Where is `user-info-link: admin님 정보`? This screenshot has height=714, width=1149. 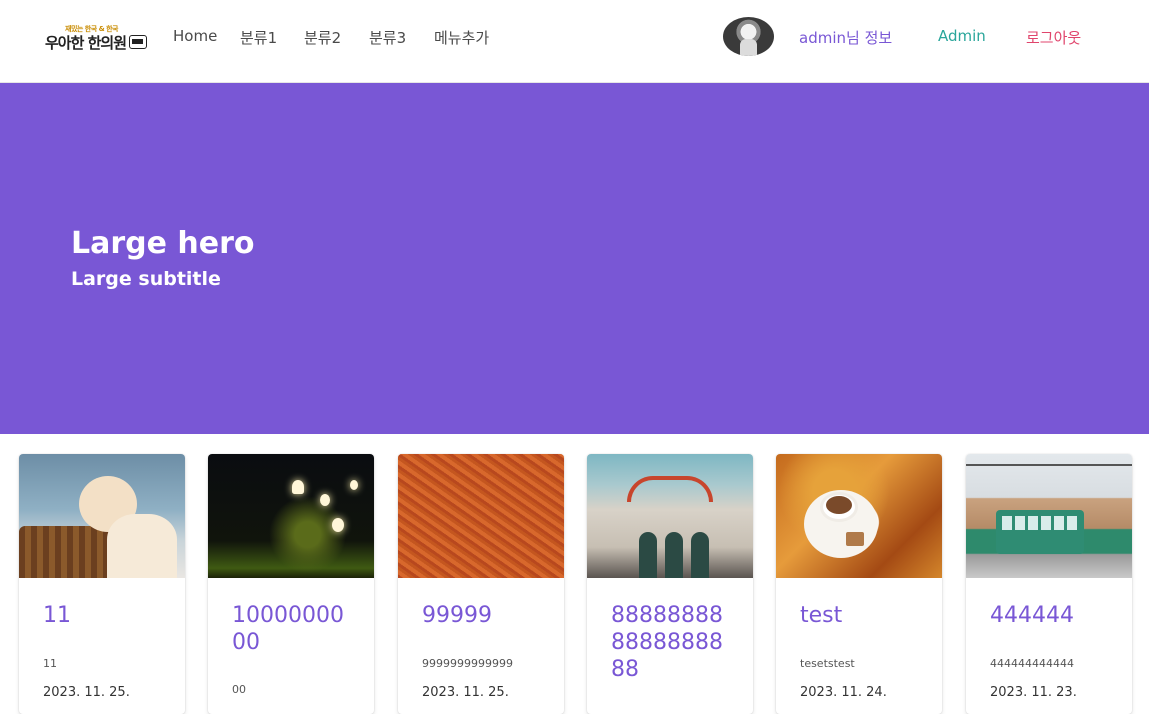
user-info-link: admin님 정보 is located at coordinates (845, 37).